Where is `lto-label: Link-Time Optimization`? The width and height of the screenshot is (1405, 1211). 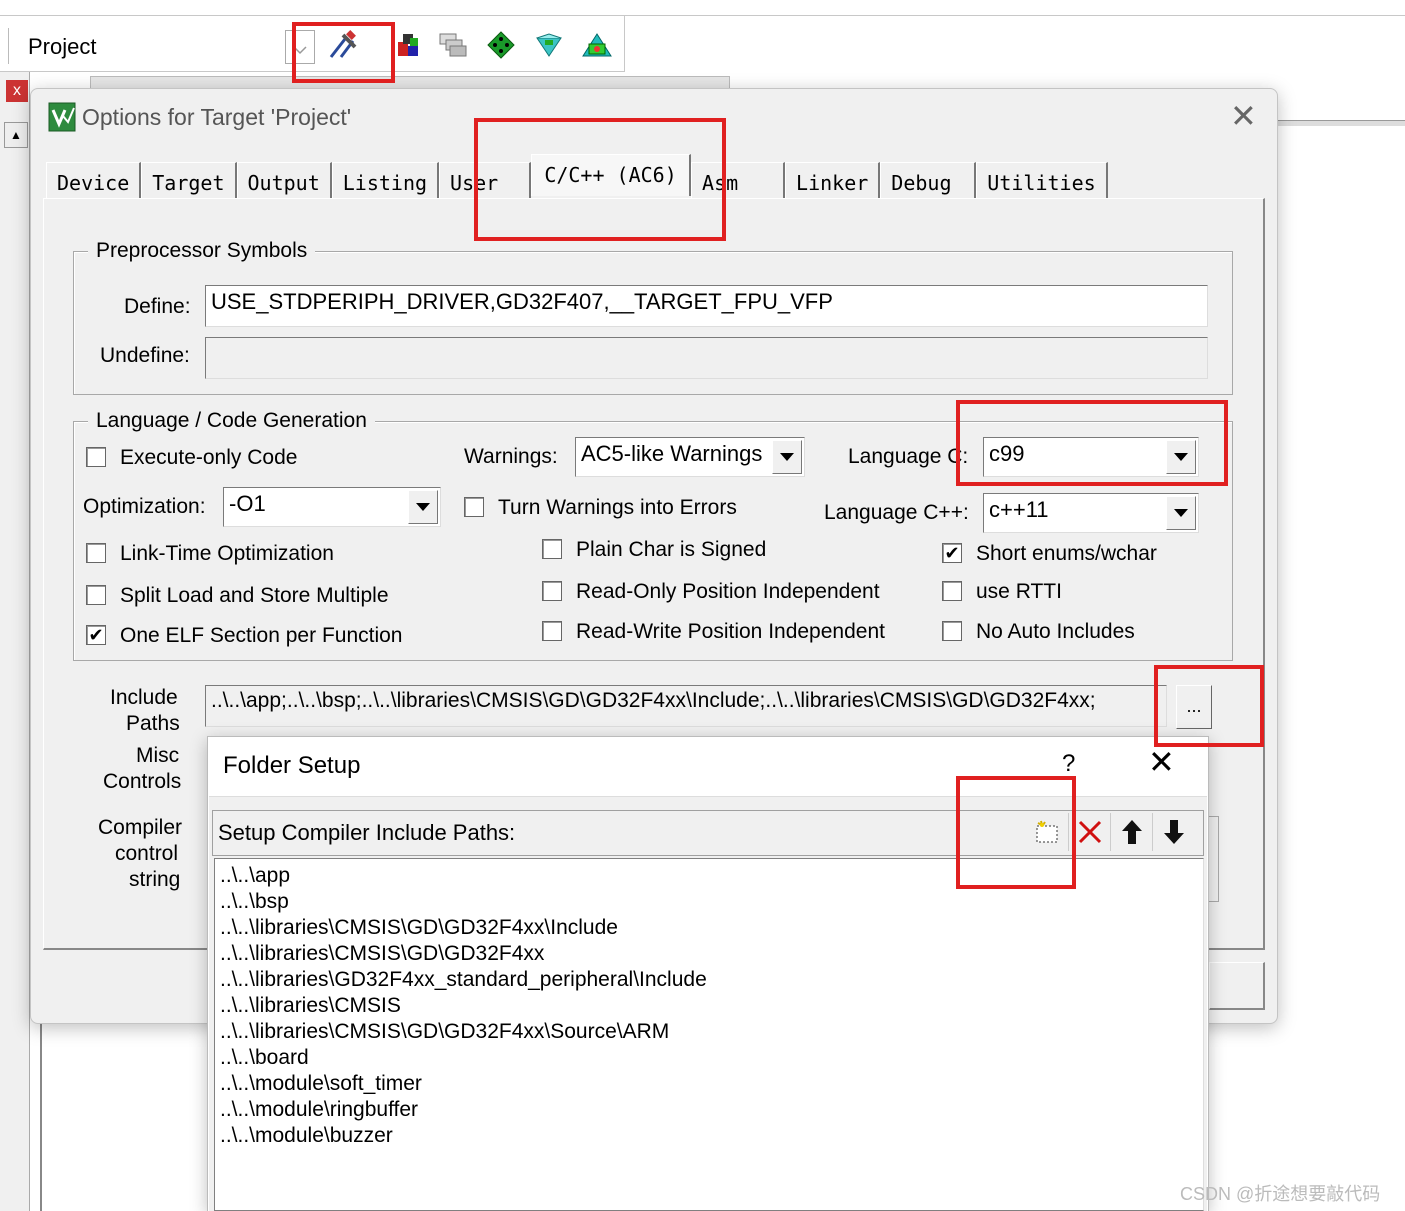
lto-label: Link-Time Optimization is located at coordinates (227, 553).